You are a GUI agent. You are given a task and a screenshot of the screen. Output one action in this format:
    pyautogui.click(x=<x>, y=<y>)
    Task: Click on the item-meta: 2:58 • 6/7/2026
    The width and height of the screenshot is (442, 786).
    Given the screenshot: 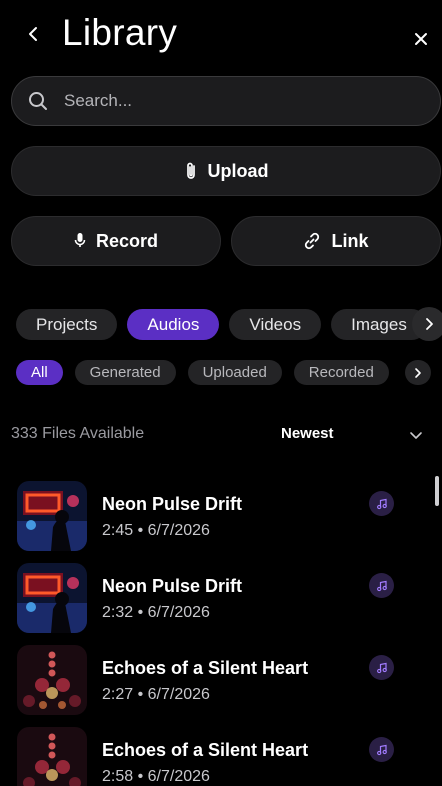 What is the action you would take?
    pyautogui.click(x=156, y=776)
    